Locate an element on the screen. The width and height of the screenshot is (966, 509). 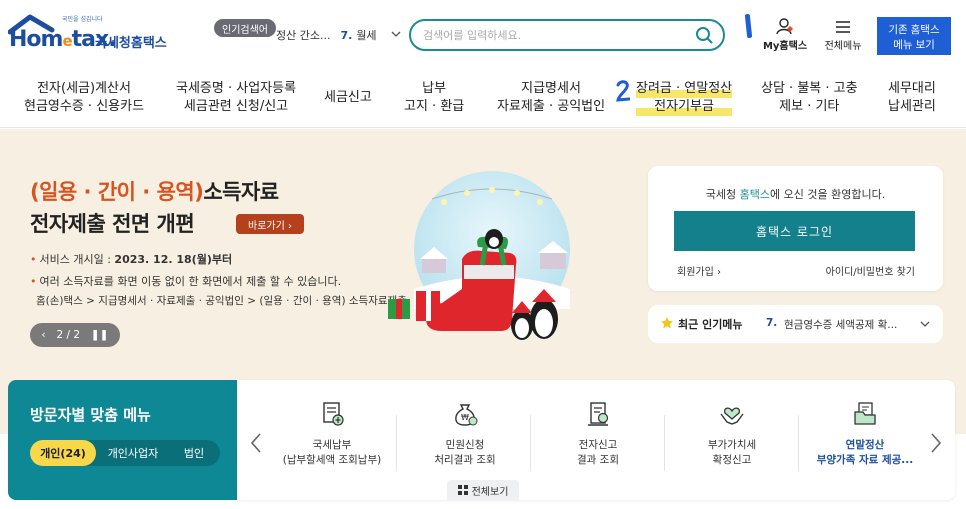
gnb-item-payment-statement: 지급명세서 자료제출 · 공익법인 is located at coordinates (551, 98).